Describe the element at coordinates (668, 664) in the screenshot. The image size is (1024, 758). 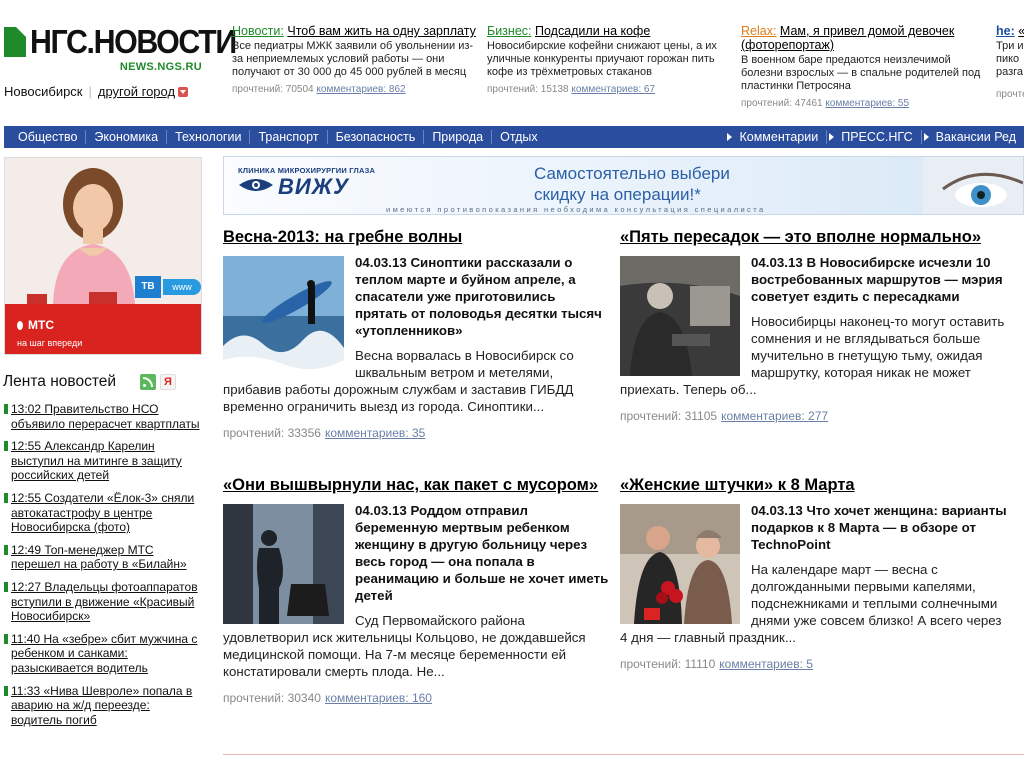
I see `article-views: прочтений: 11110` at that location.